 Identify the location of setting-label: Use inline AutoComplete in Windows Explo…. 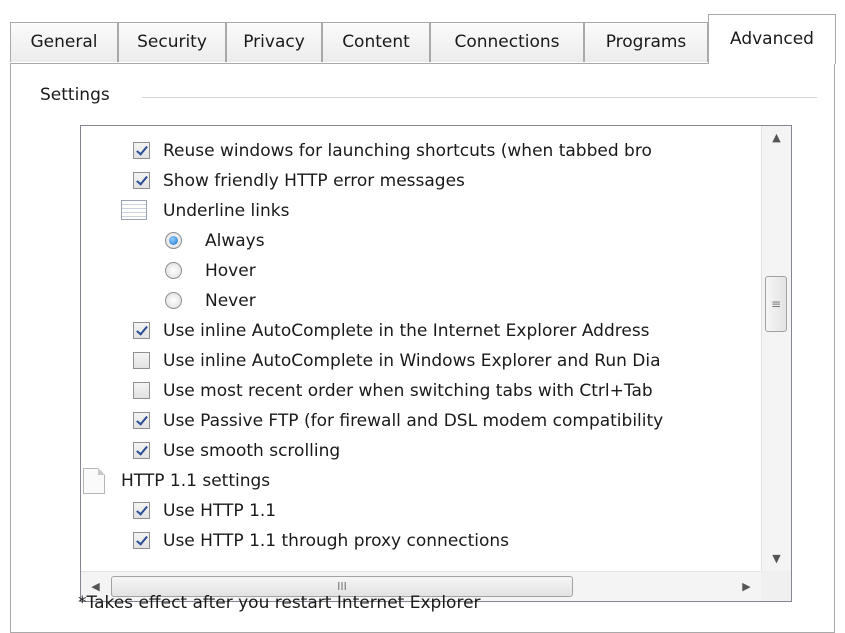
(412, 361).